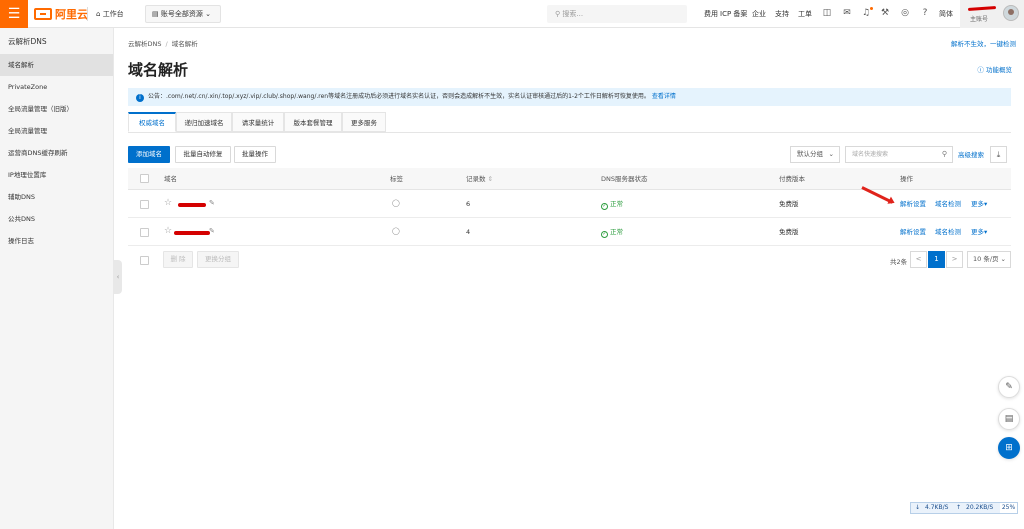  What do you see at coordinates (1011, 13) in the screenshot?
I see `avatar` at bounding box center [1011, 13].